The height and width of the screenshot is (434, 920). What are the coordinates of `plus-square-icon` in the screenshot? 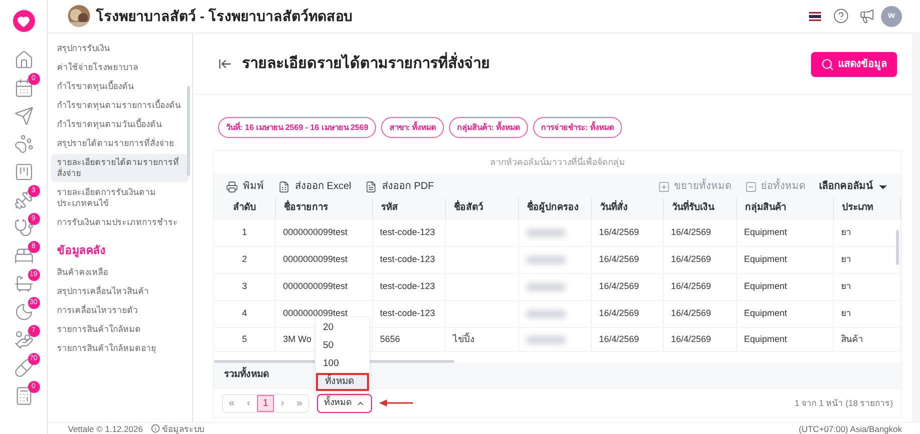 It's located at (664, 186).